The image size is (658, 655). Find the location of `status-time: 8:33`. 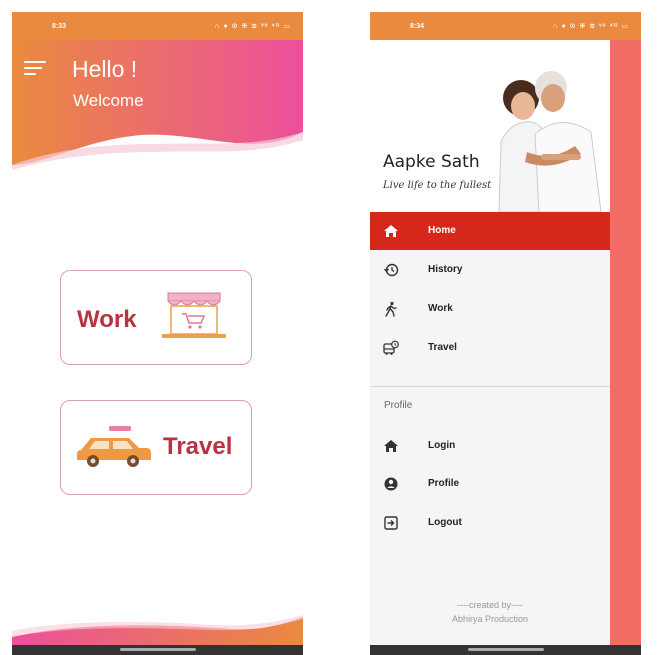

status-time: 8:33 is located at coordinates (59, 26).